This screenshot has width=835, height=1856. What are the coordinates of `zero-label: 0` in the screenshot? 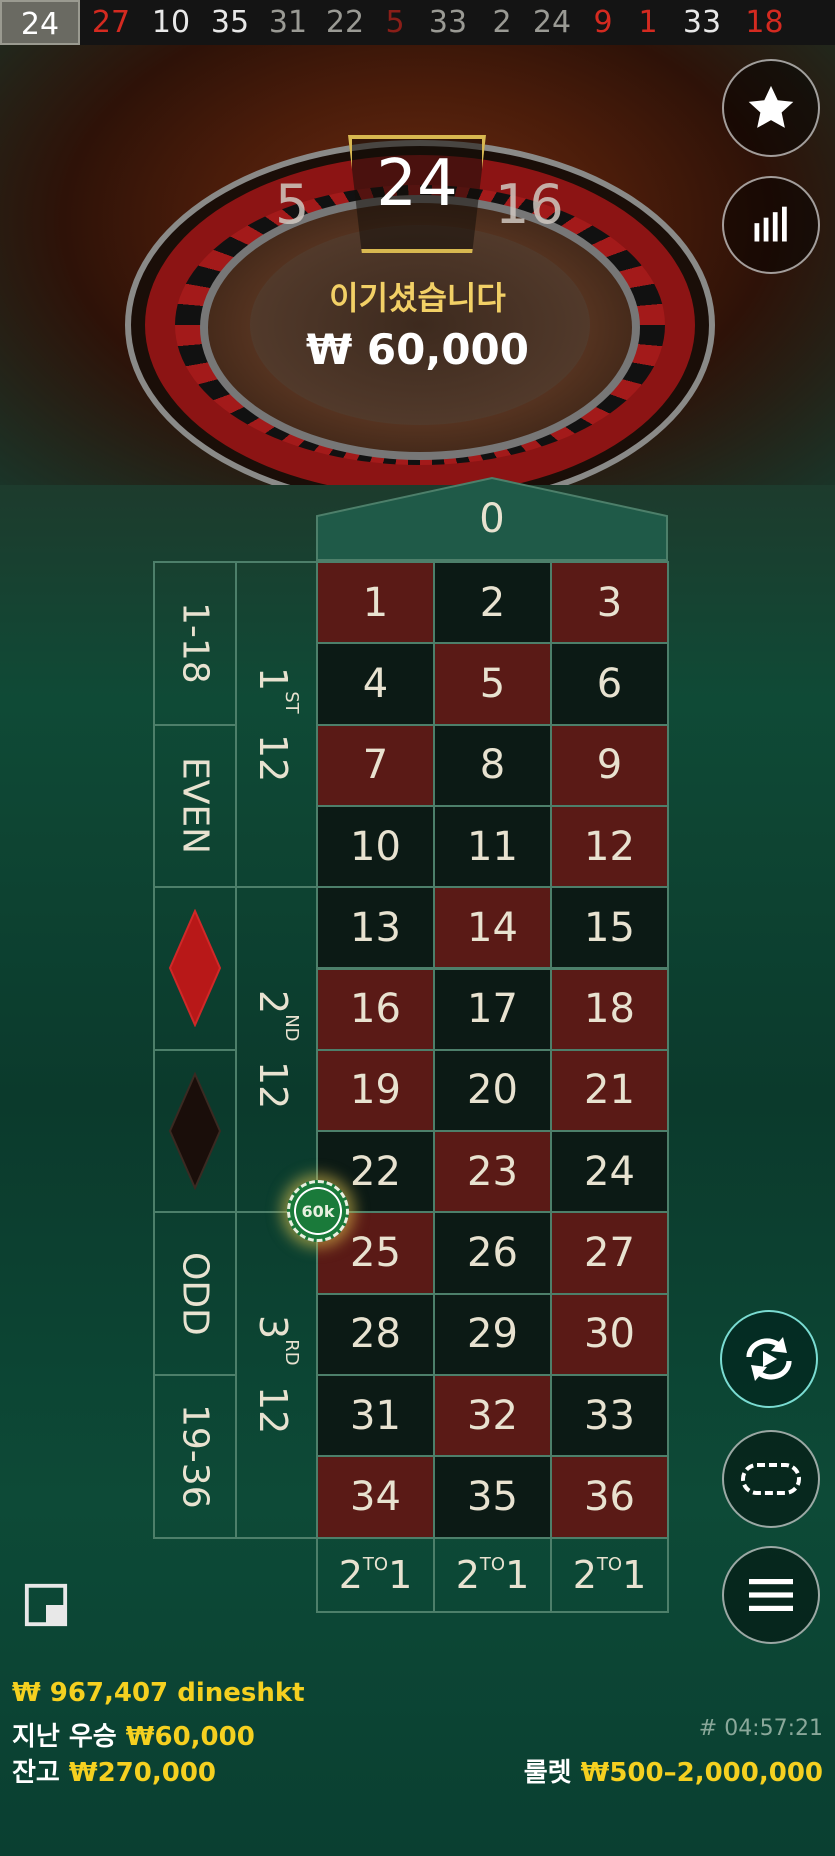 It's located at (492, 519).